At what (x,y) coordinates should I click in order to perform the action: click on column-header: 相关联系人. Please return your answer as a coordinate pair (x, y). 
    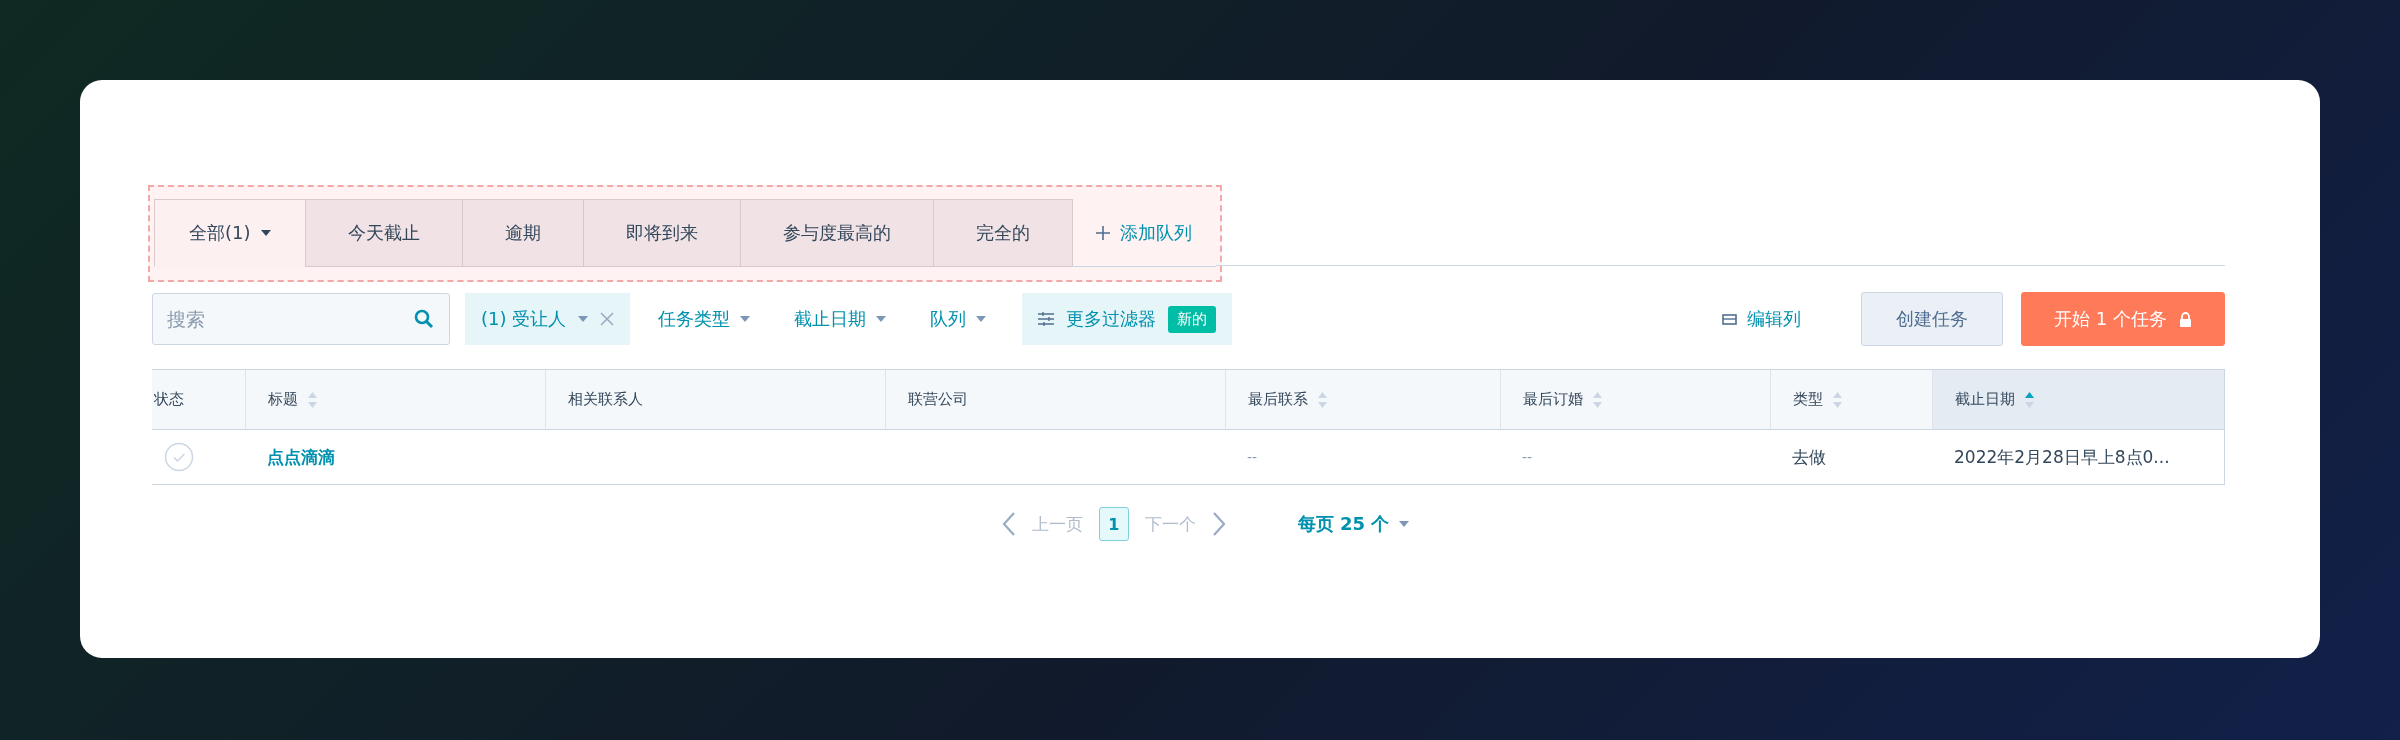
    Looking at the image, I should click on (715, 400).